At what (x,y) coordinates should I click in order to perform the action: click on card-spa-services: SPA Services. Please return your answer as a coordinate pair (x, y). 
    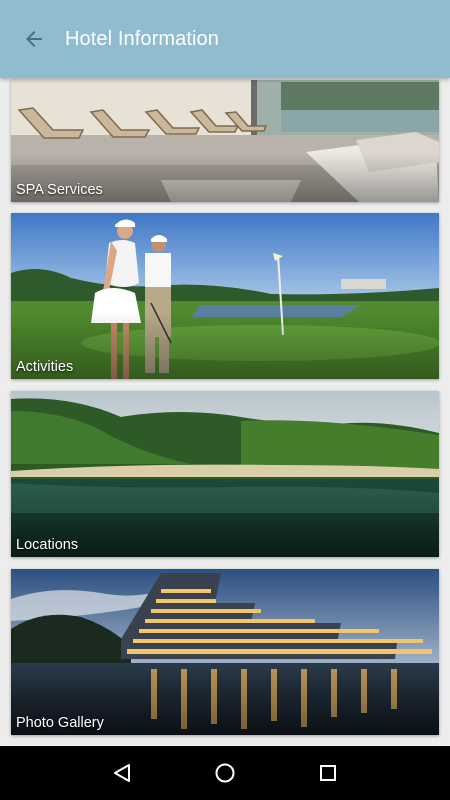
    Looking at the image, I should click on (225, 141).